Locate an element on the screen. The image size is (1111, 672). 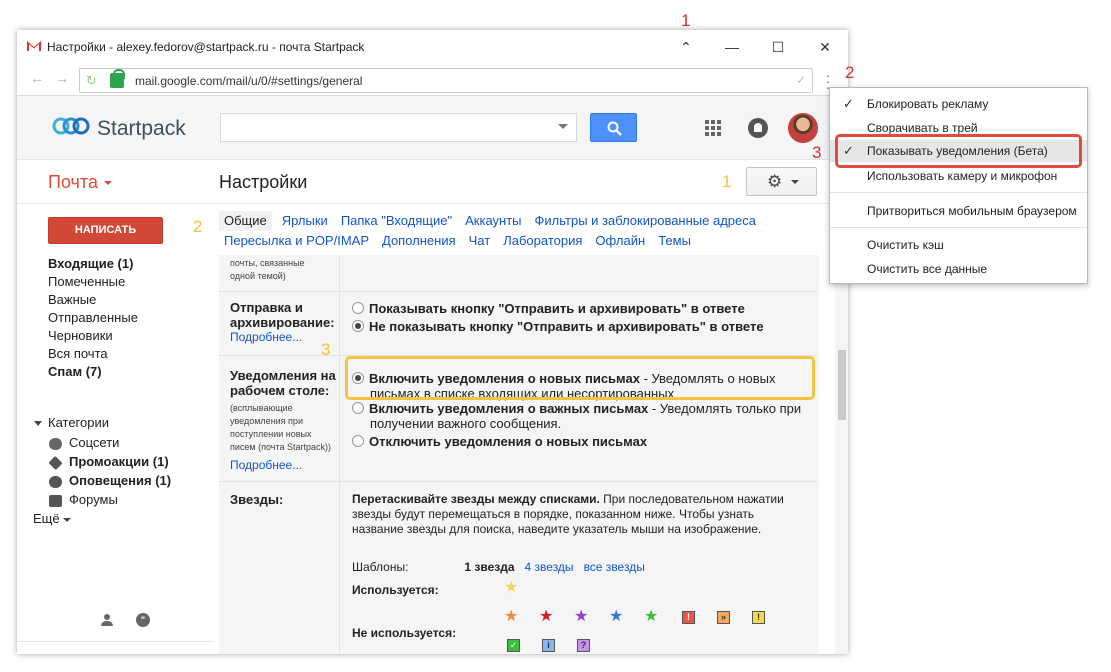
tab-row1-2: Папка "Входящие" is located at coordinates (396, 221).